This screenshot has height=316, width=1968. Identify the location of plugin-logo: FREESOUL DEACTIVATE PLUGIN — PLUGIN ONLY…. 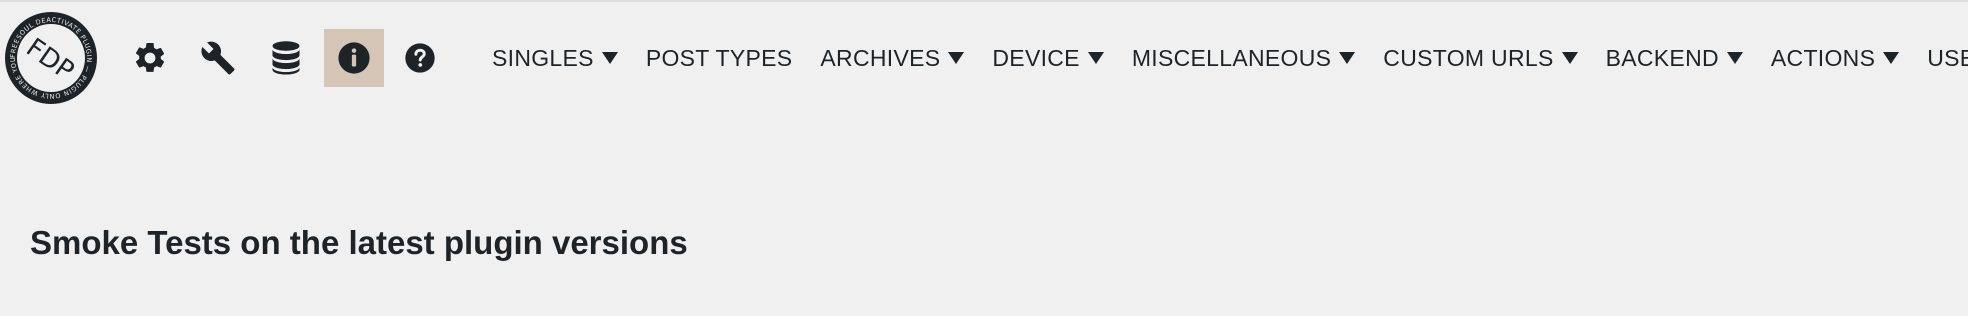
(51, 58).